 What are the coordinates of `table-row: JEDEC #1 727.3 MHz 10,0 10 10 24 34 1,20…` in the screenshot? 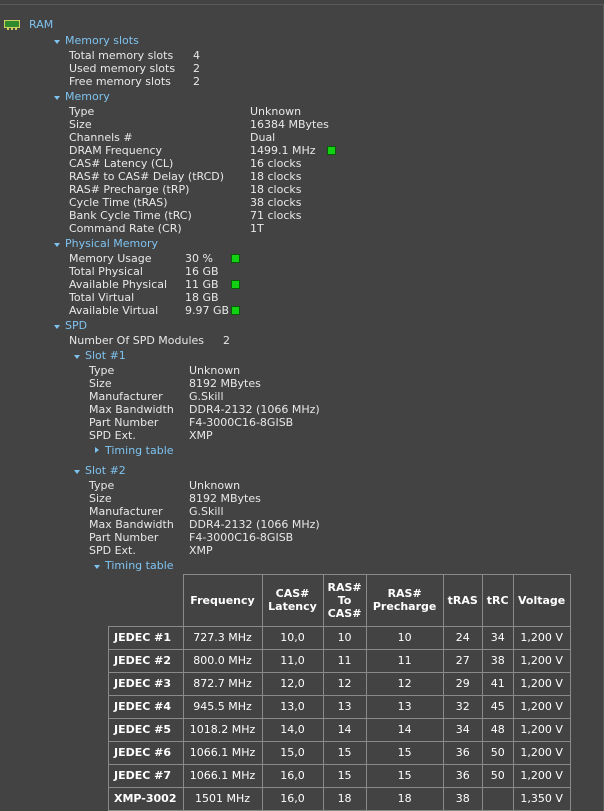 It's located at (339, 637).